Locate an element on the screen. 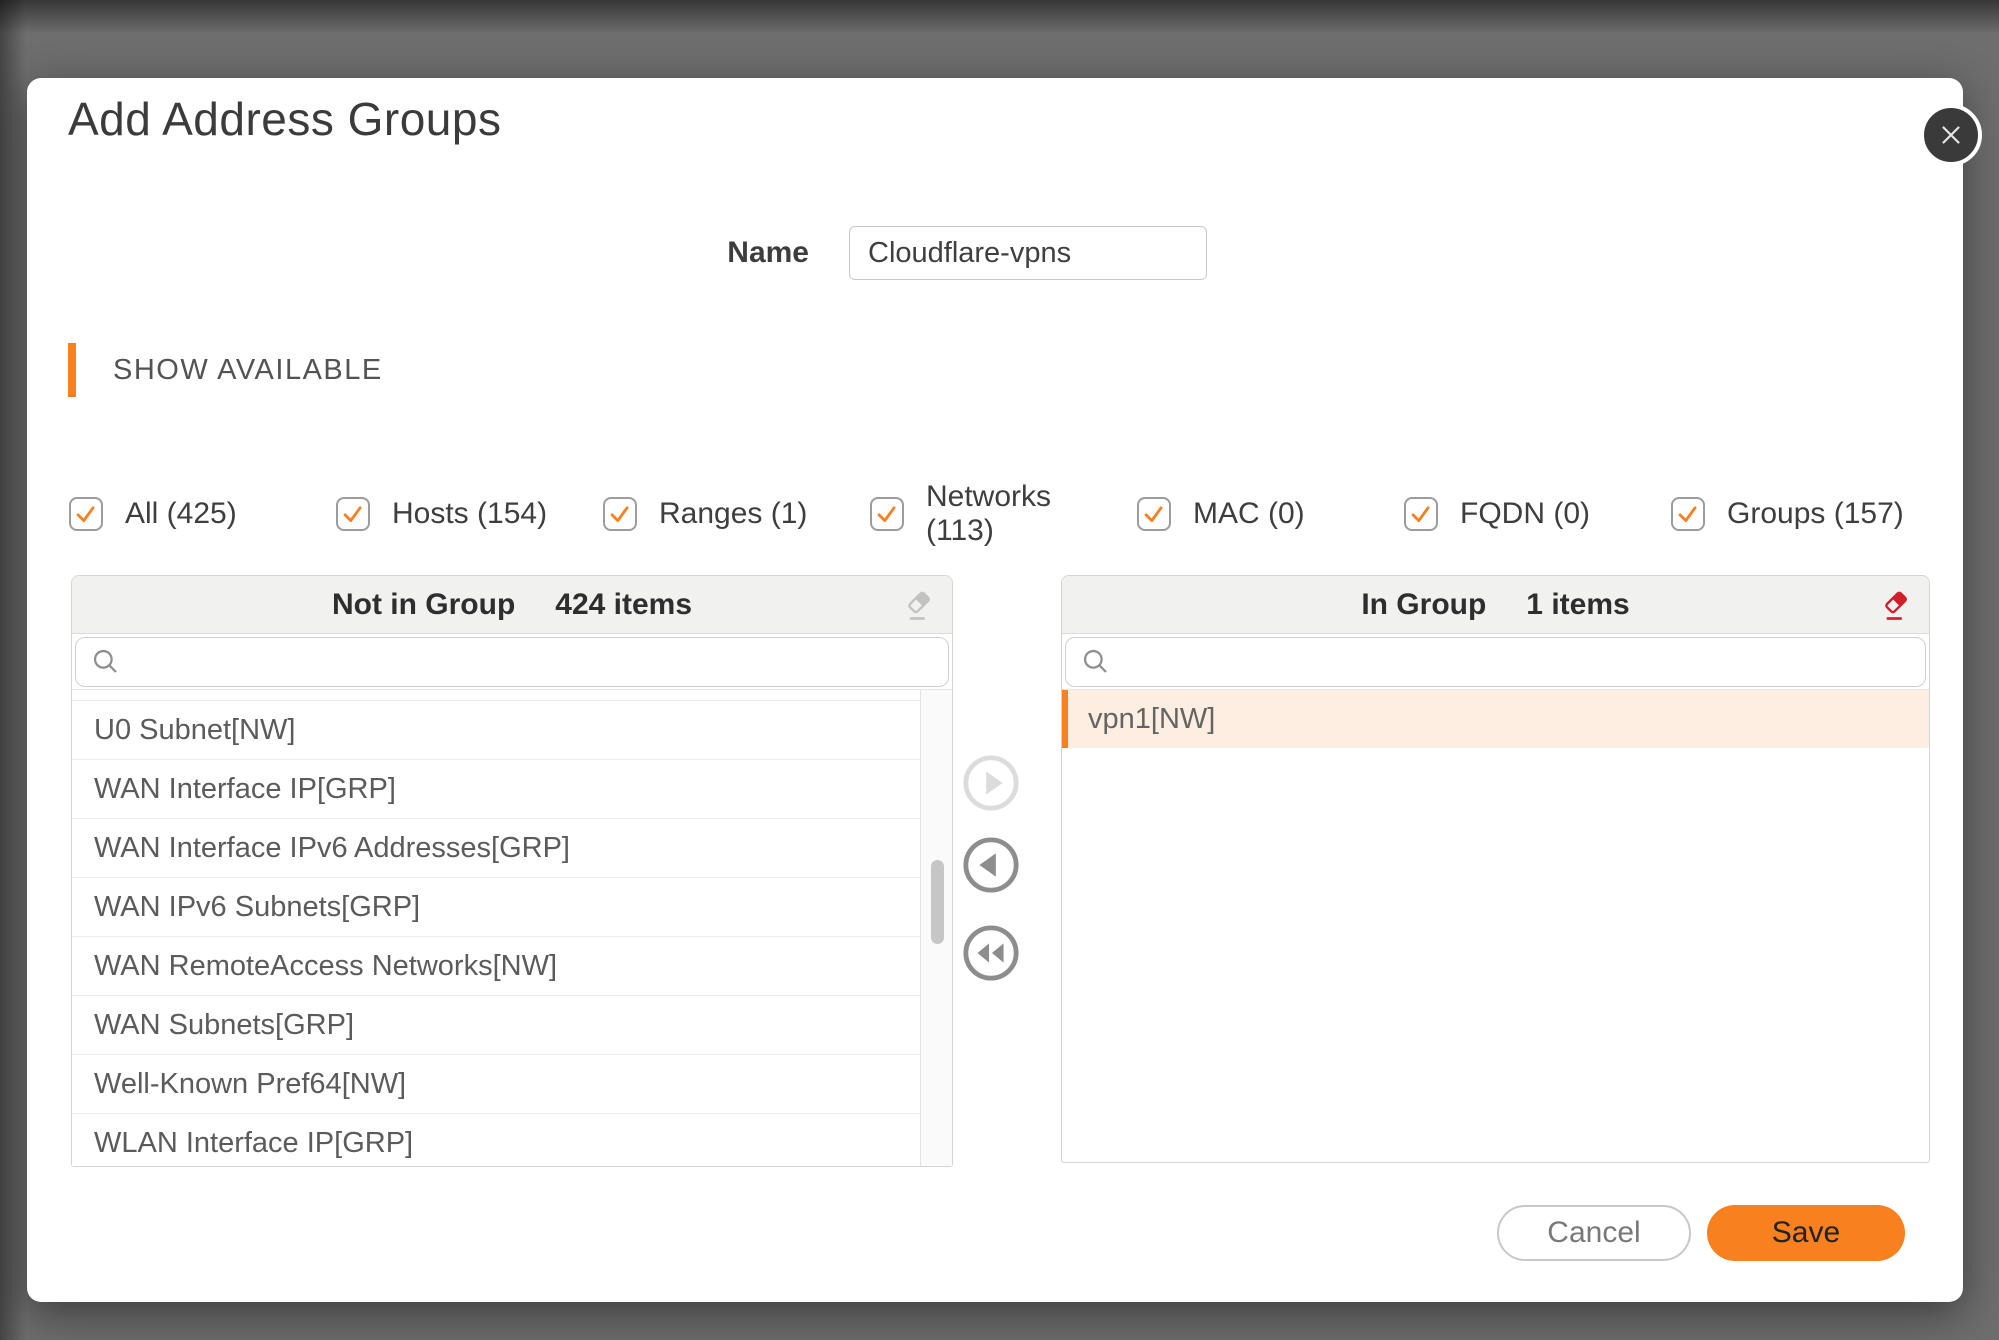 Image resolution: width=1999 pixels, height=1340 pixels. panel-title: Not in Group is located at coordinates (423, 604).